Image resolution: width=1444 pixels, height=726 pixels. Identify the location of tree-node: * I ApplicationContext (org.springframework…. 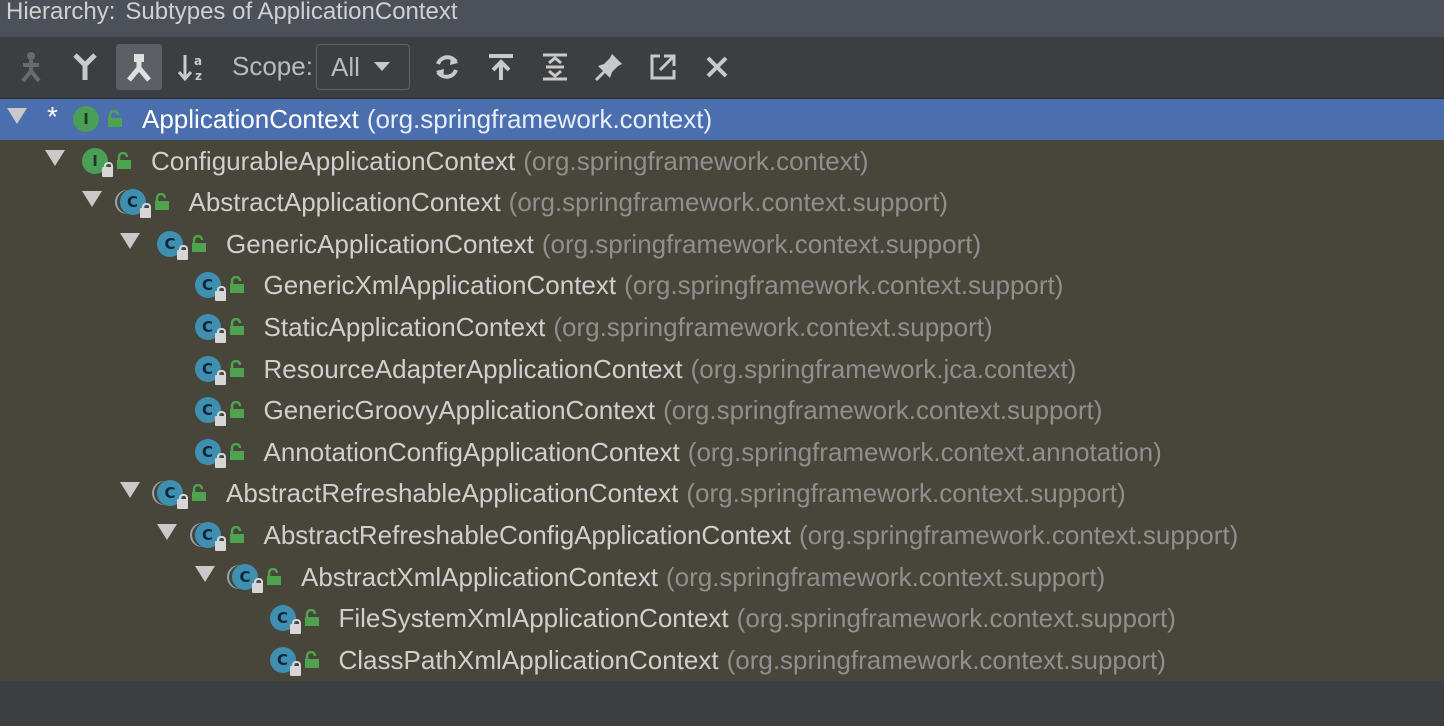
(722, 119).